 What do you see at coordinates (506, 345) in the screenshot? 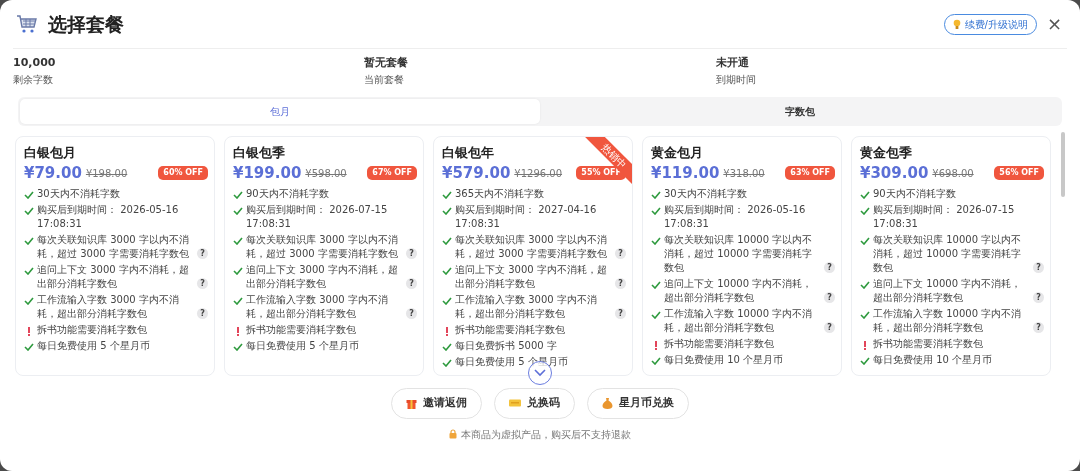
I see `feature-text: 每日免费拆书 5000 字` at bounding box center [506, 345].